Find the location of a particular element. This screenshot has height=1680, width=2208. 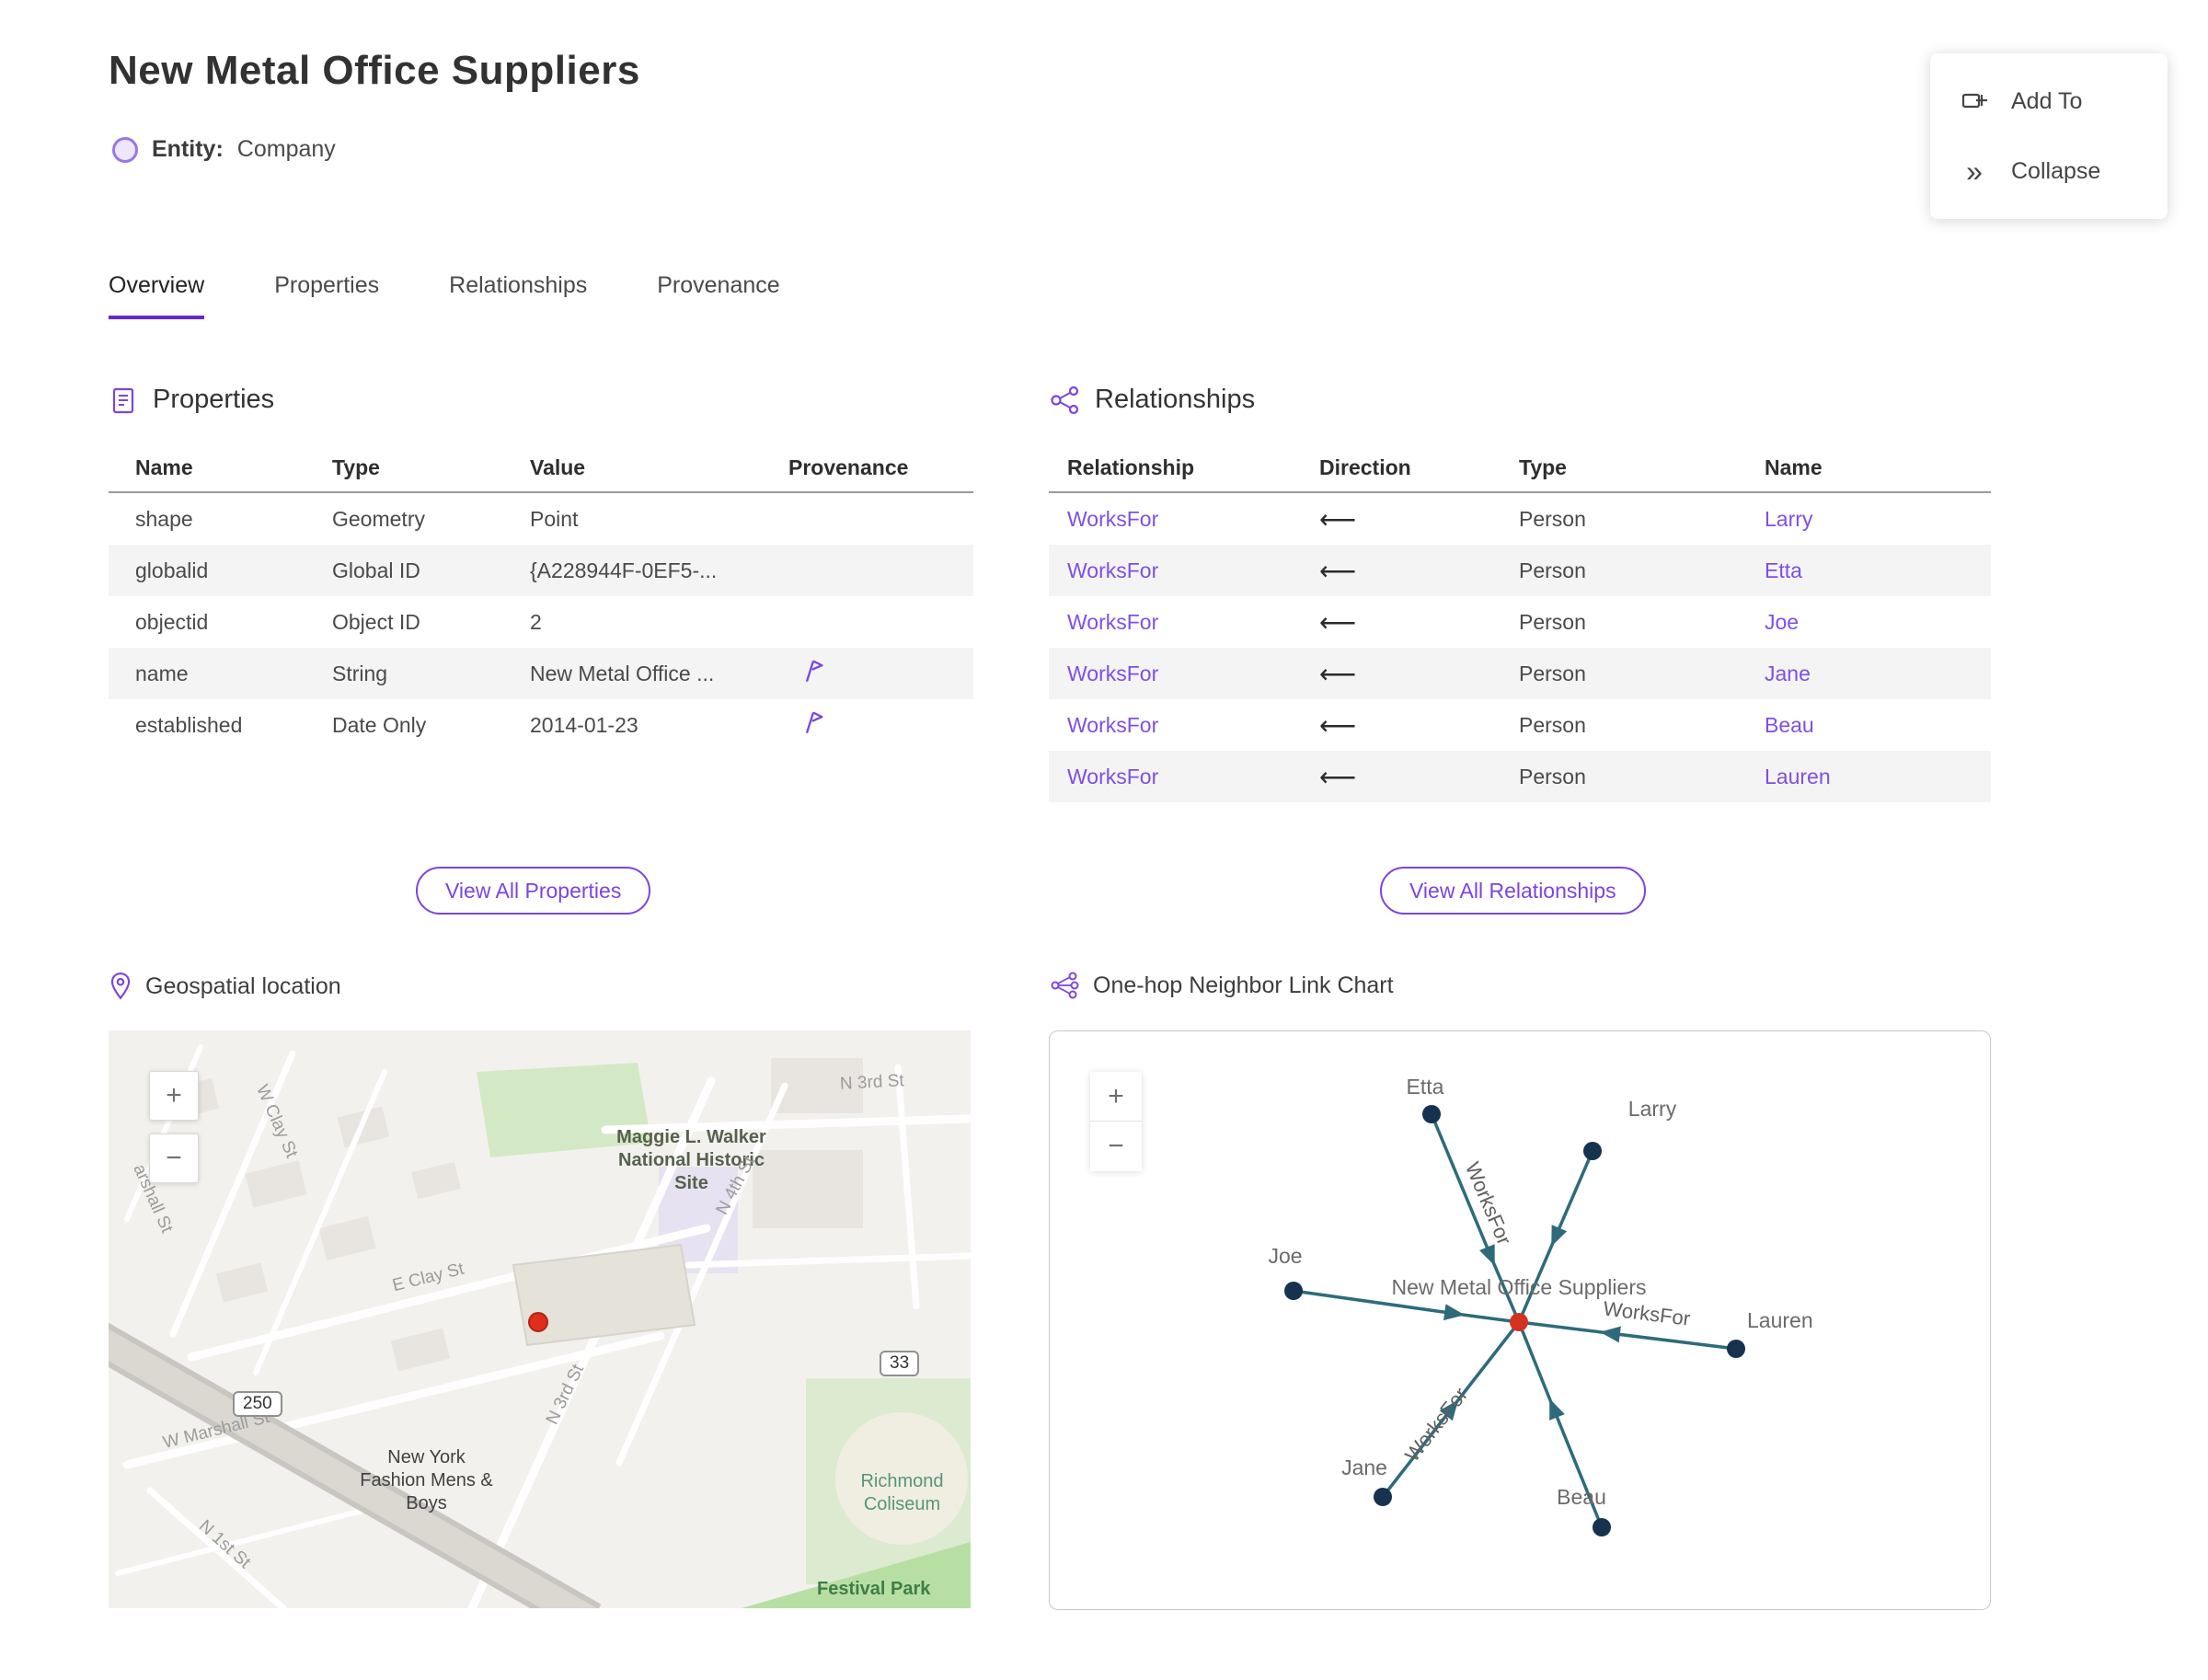

relationship-row: WorksFor ⟵ Person Larry is located at coordinates (1520, 519).